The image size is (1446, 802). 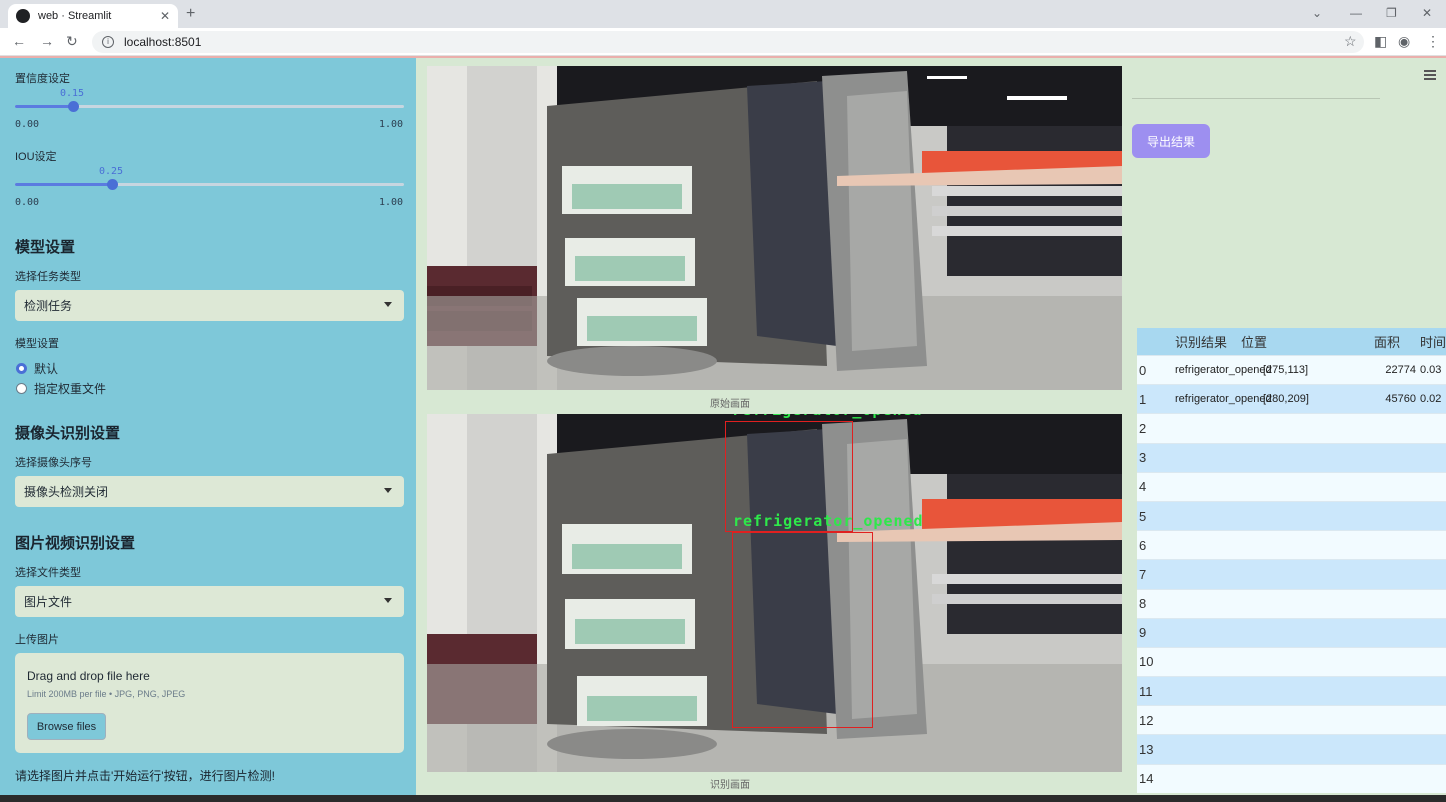 I want to click on table-row: 1 refrigerator_opened [280,209] 45760 0.02, so click(x=1291, y=399).